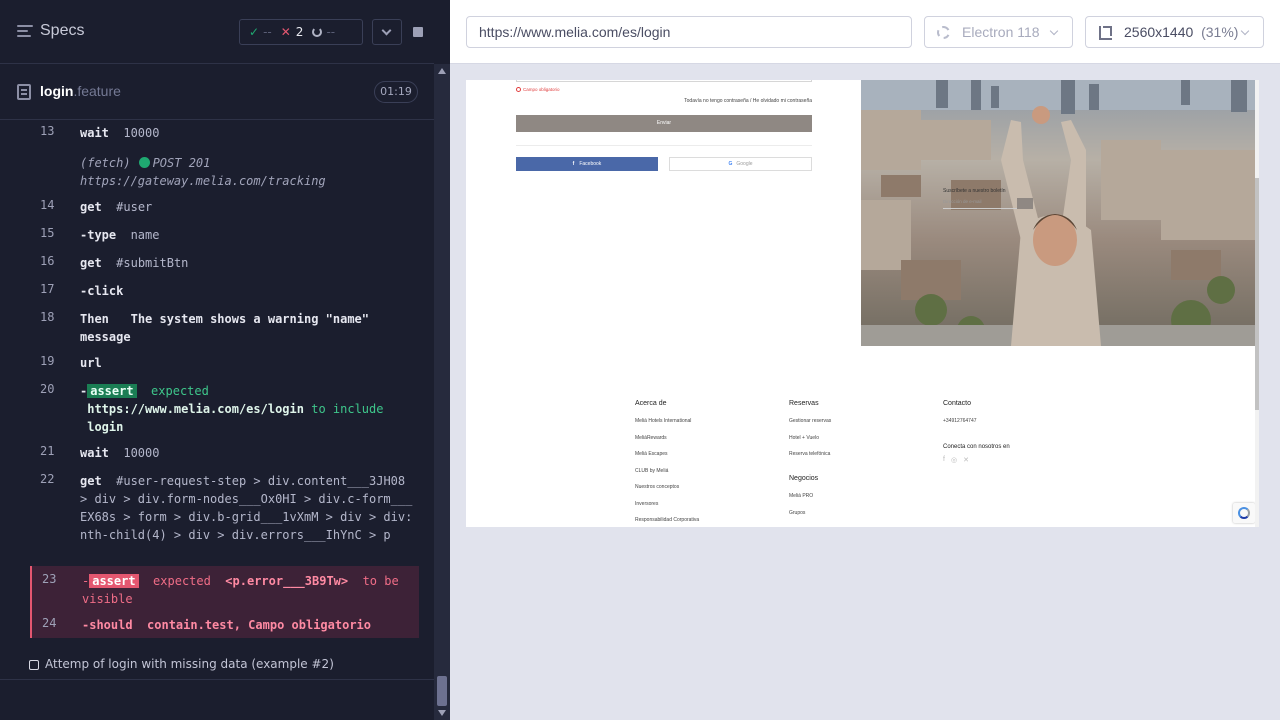  I want to click on facebook-login-button: f Facebook, so click(587, 164).